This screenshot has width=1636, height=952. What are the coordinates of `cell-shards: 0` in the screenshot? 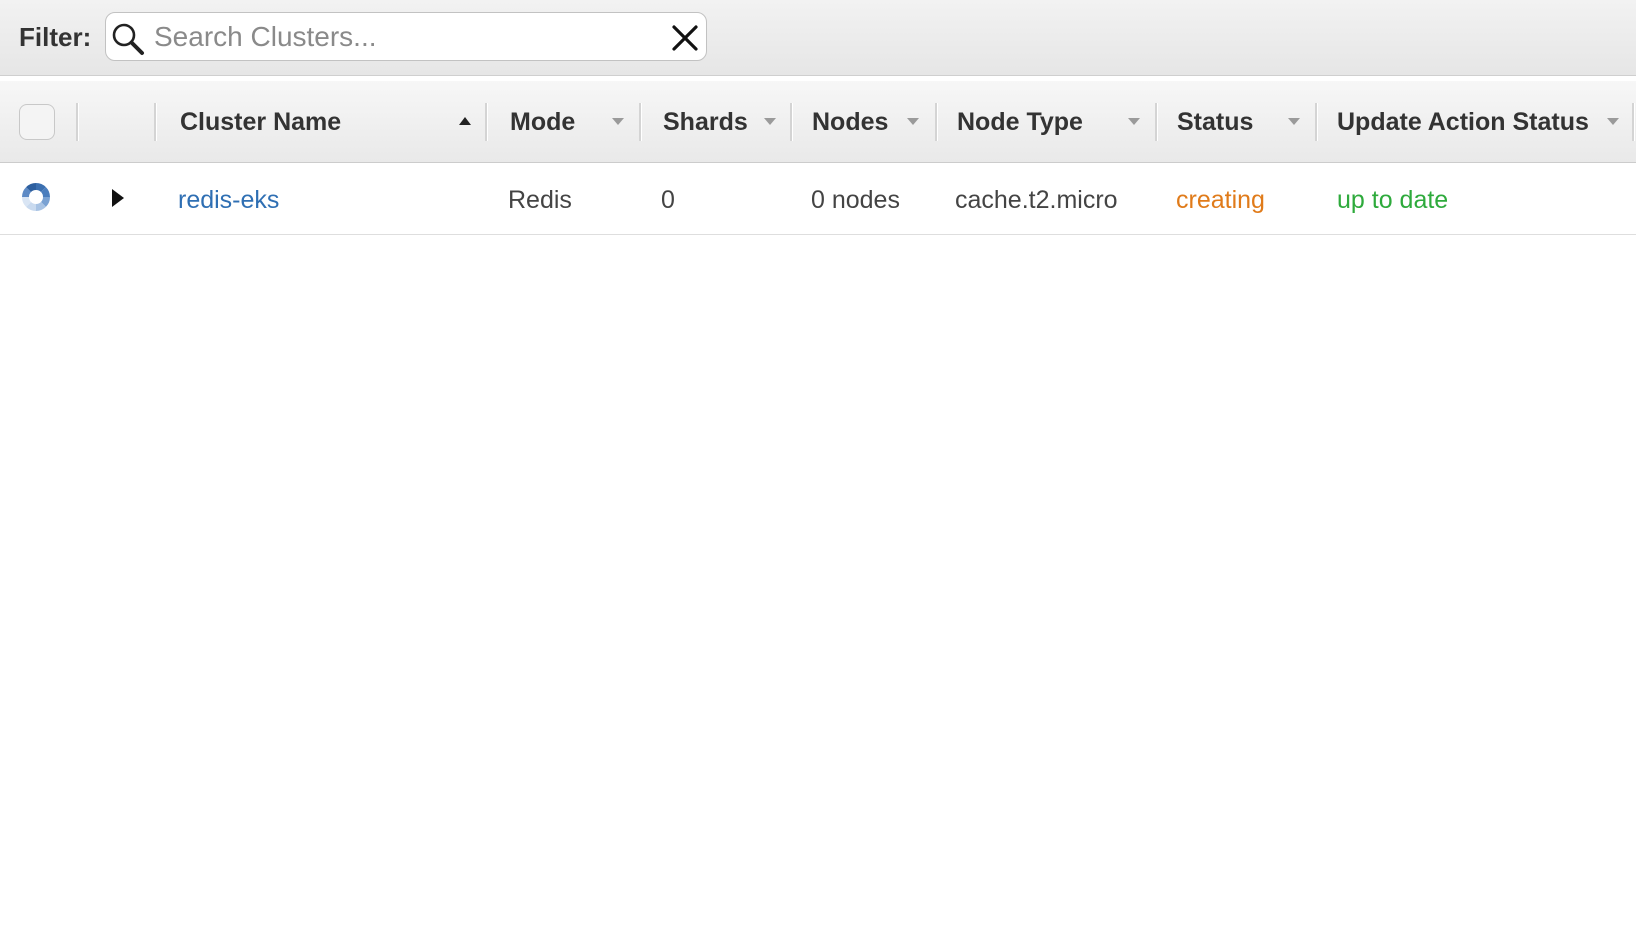 It's located at (668, 200).